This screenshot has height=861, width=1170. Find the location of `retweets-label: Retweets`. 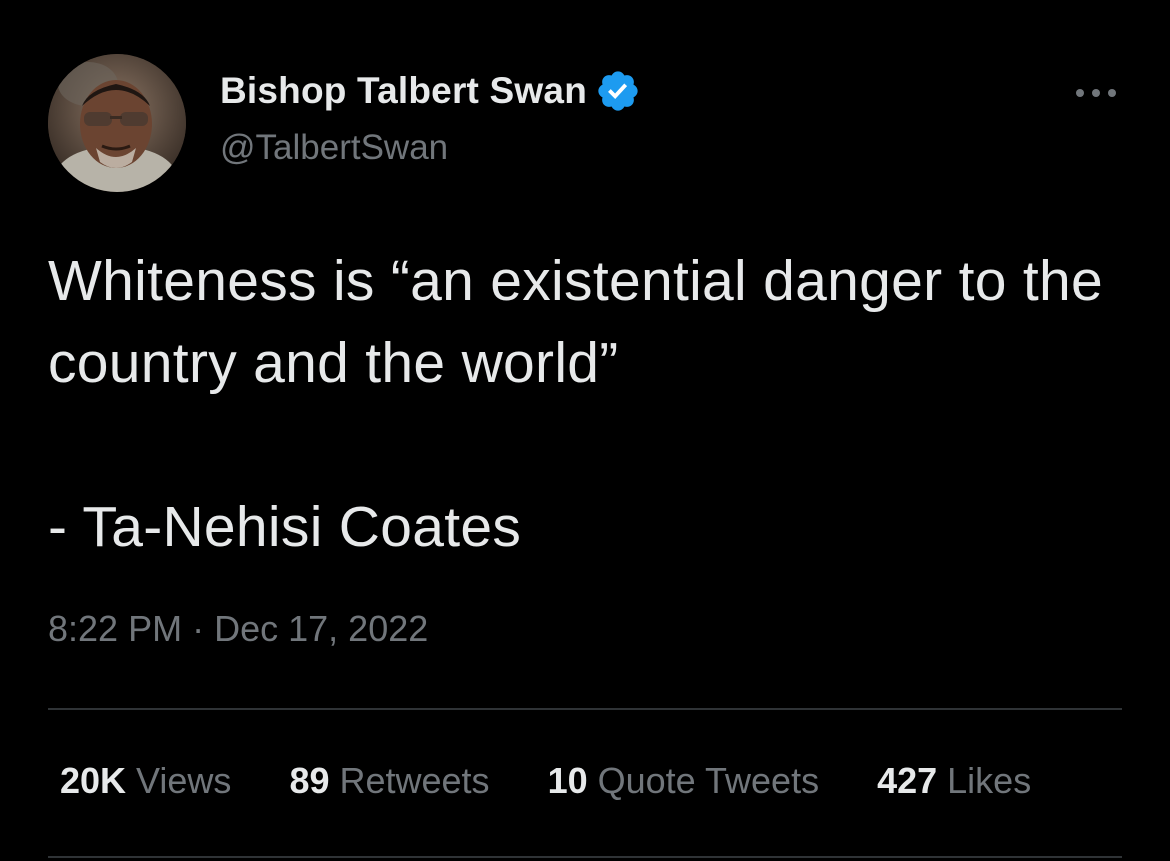

retweets-label: Retweets is located at coordinates (414, 780).